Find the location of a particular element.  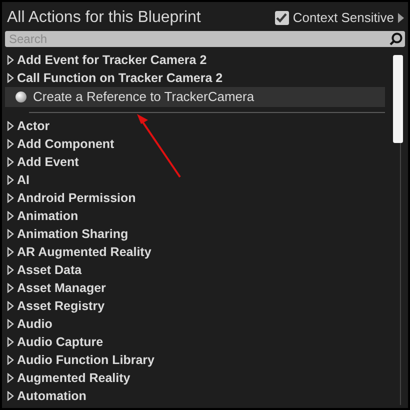

category-item: Audio Capture is located at coordinates (195, 342).